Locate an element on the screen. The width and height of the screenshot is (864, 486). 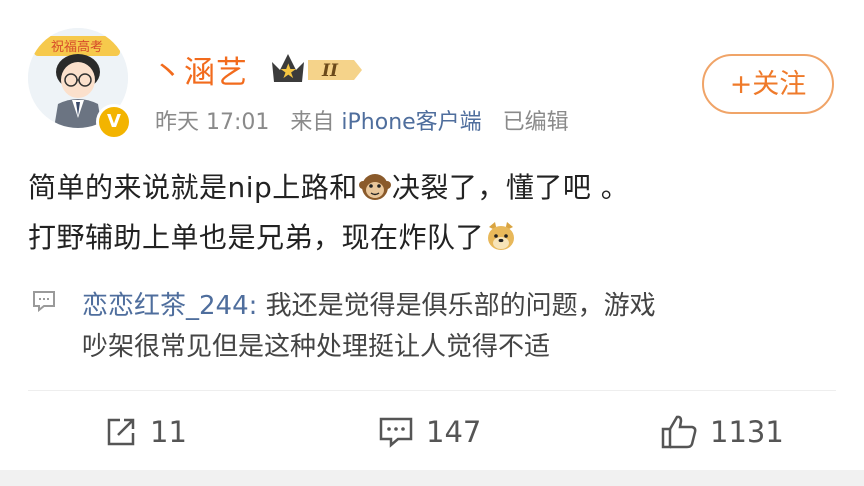
like-button: 1131 is located at coordinates (722, 432).